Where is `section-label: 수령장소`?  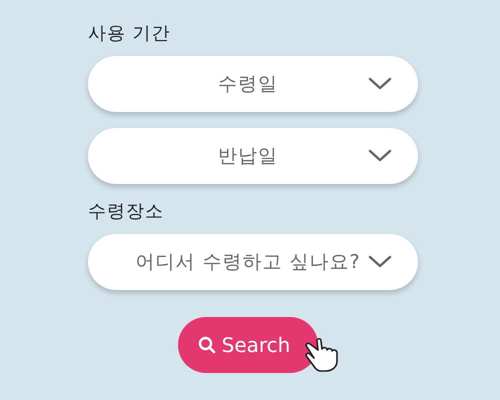 section-label: 수령장소 is located at coordinates (126, 212).